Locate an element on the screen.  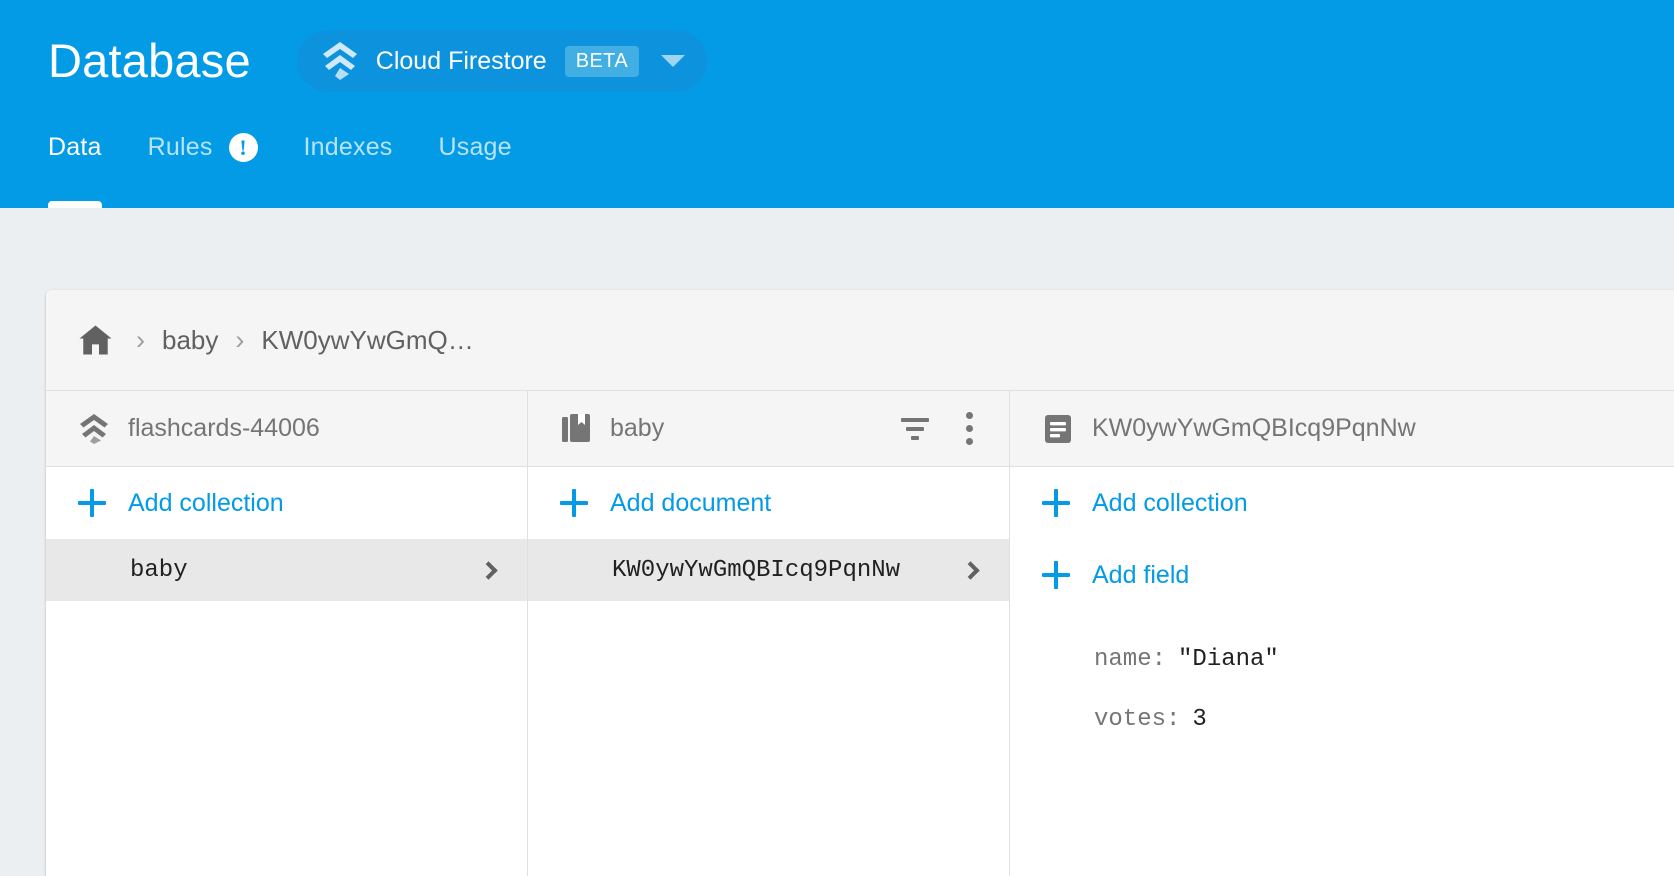
document-id: KW0ywYwGmQBIcq9PqnNw is located at coordinates (756, 570).